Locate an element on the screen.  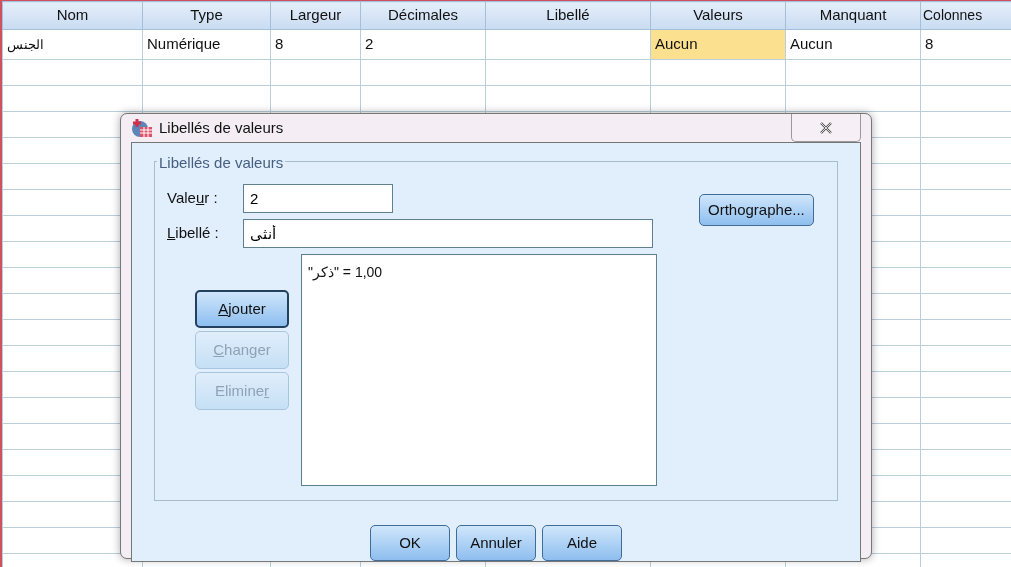
table-icon is located at coordinates (142, 128).